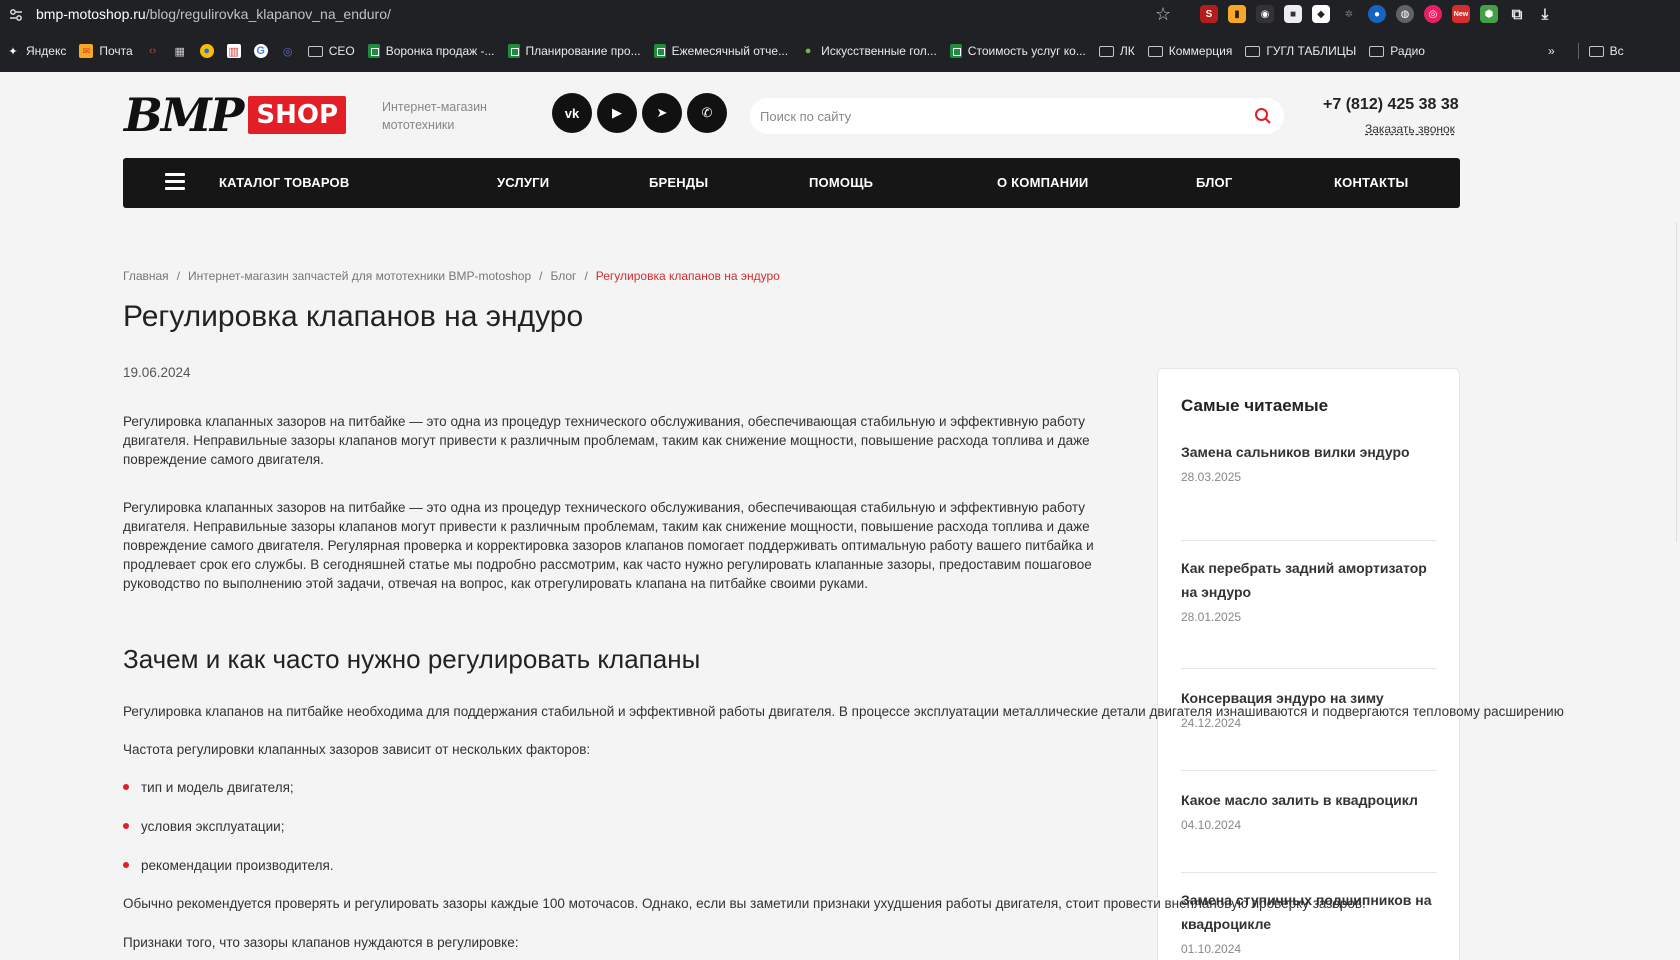 This screenshot has height=960, width=1680. I want to click on list-item: рекомендации производителя., so click(228, 865).